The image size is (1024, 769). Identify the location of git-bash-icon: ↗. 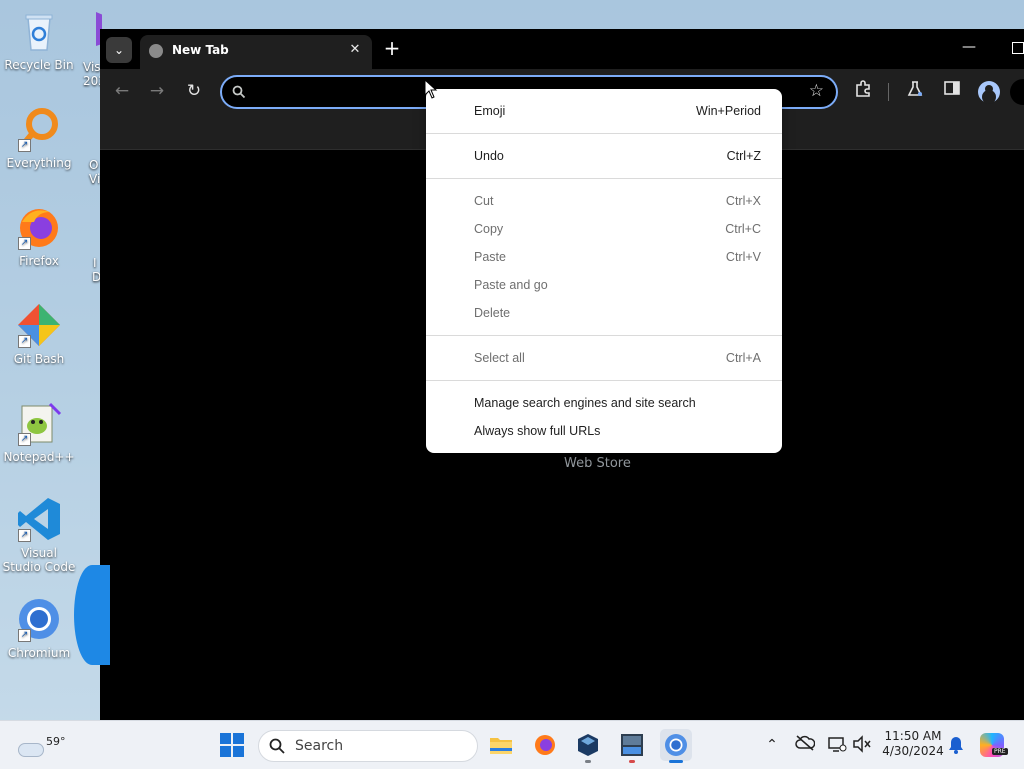
(39, 325).